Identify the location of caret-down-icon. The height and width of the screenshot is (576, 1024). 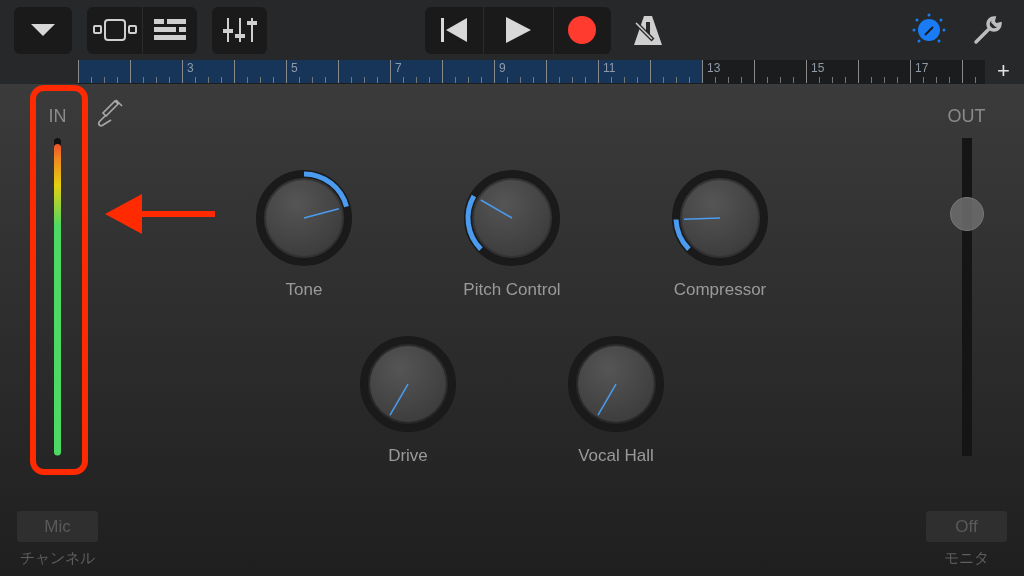
(43, 30).